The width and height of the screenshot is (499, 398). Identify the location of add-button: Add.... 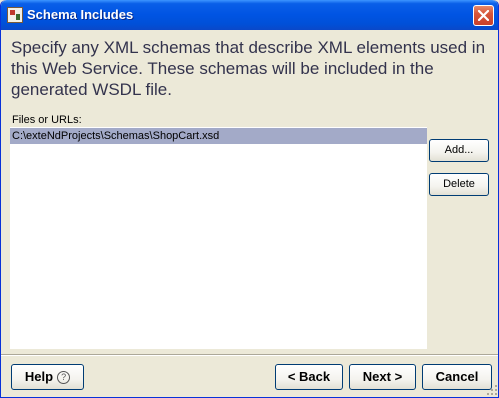
(459, 150).